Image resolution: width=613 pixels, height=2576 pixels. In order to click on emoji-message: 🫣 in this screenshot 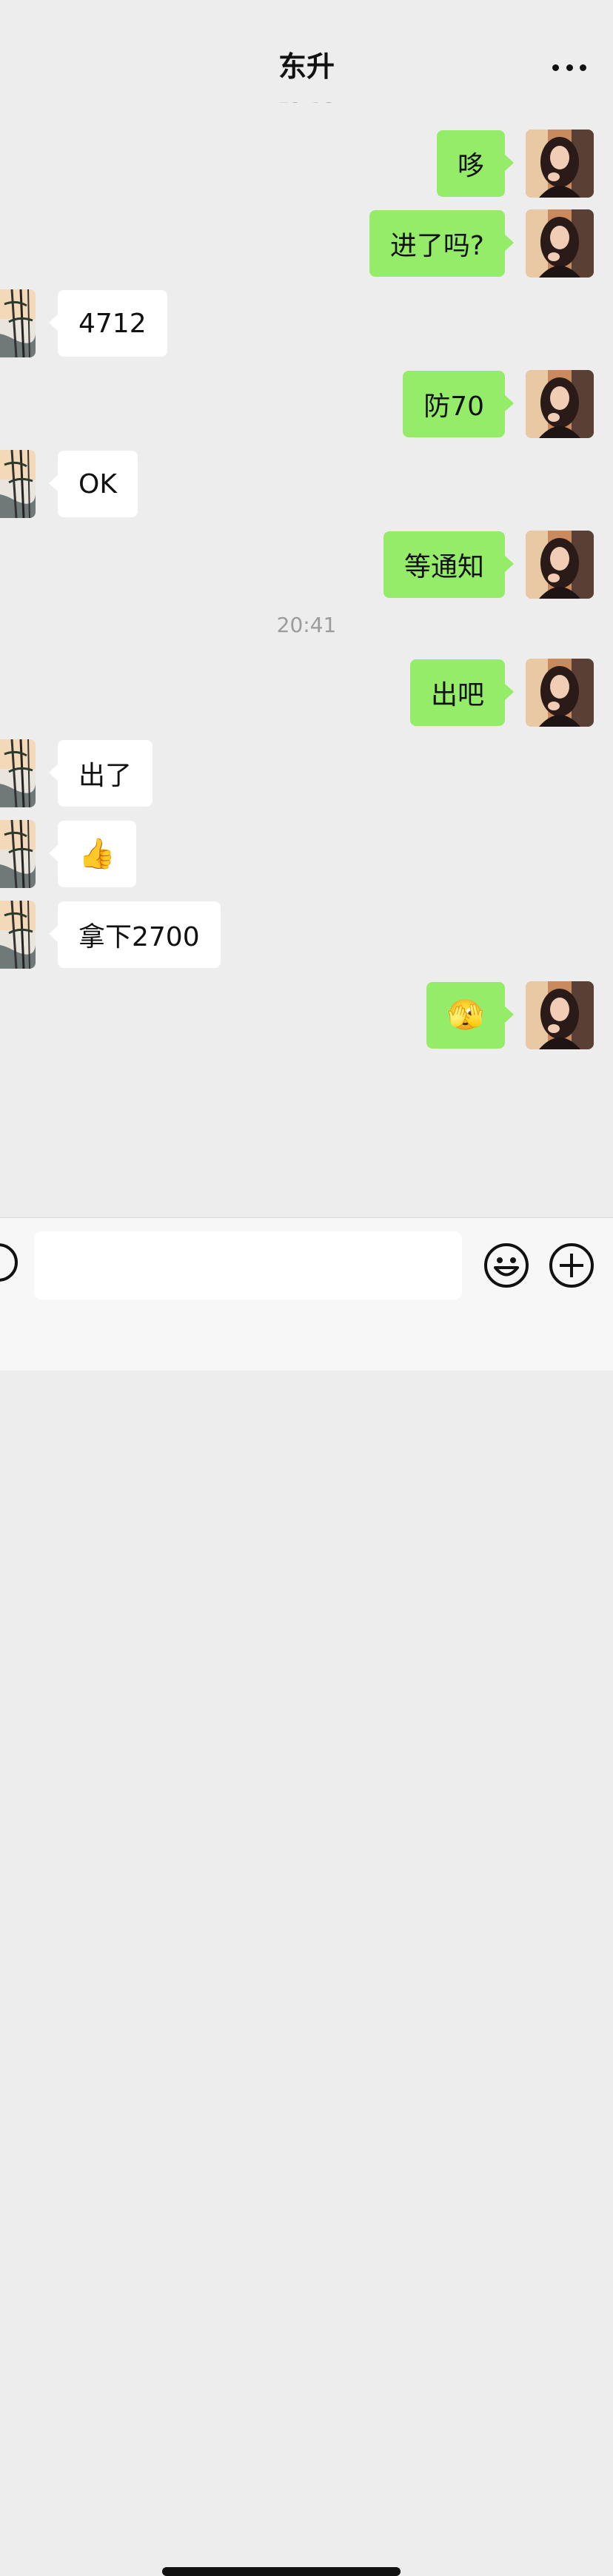, I will do `click(465, 1015)`.